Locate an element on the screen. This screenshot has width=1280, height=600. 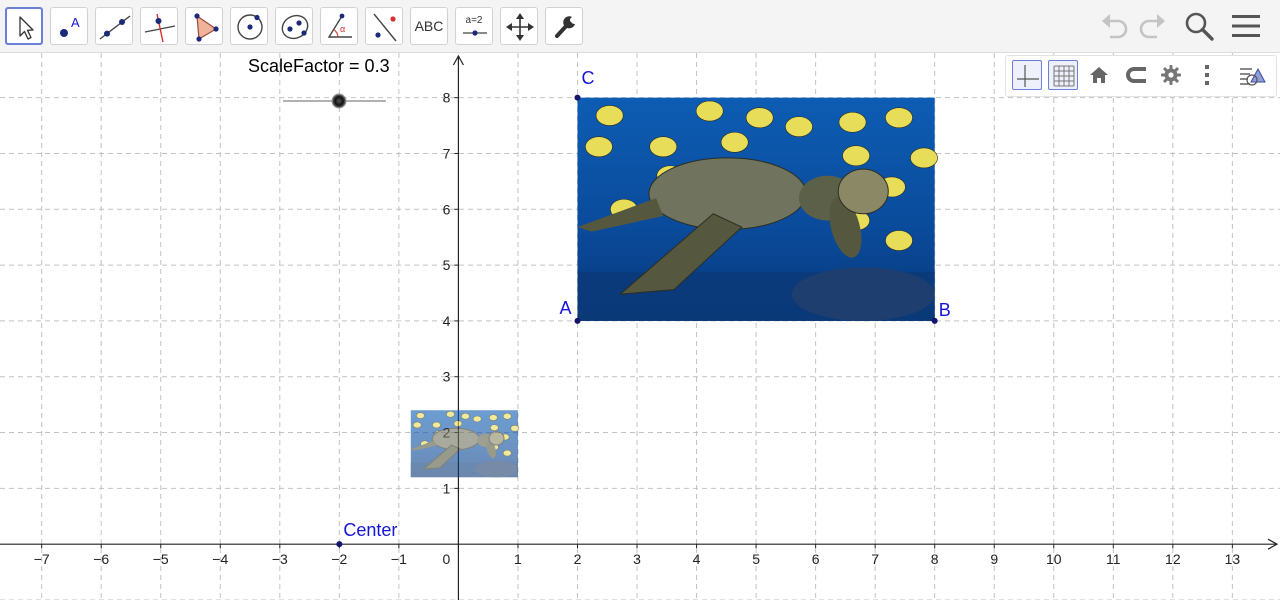
toolbar: A α ABC a=2 is located at coordinates (640, 26).